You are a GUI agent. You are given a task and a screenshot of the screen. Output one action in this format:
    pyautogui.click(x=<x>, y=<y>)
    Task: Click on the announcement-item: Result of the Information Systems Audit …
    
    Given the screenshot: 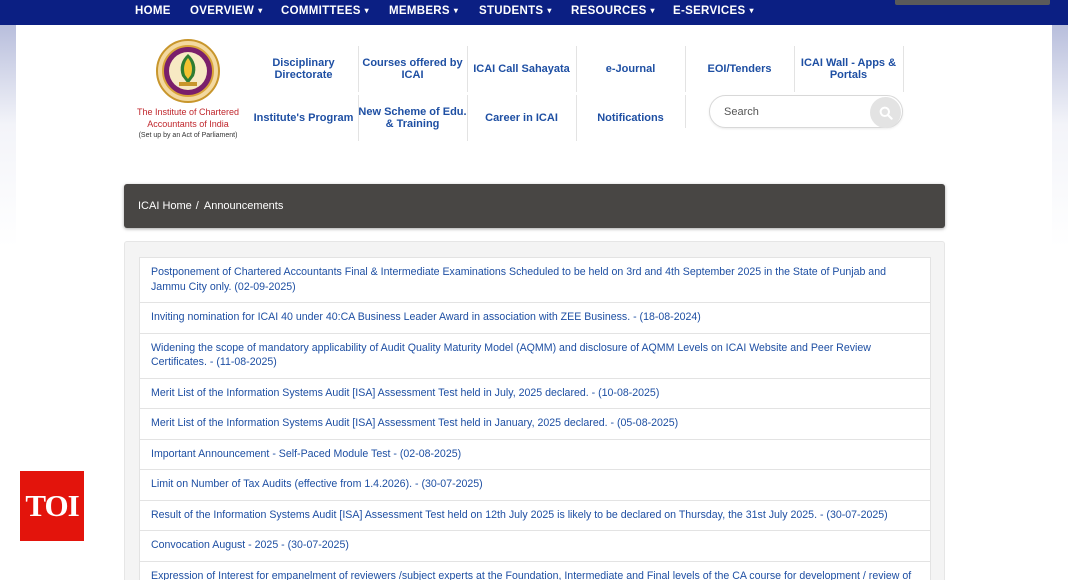 What is the action you would take?
    pyautogui.click(x=535, y=516)
    